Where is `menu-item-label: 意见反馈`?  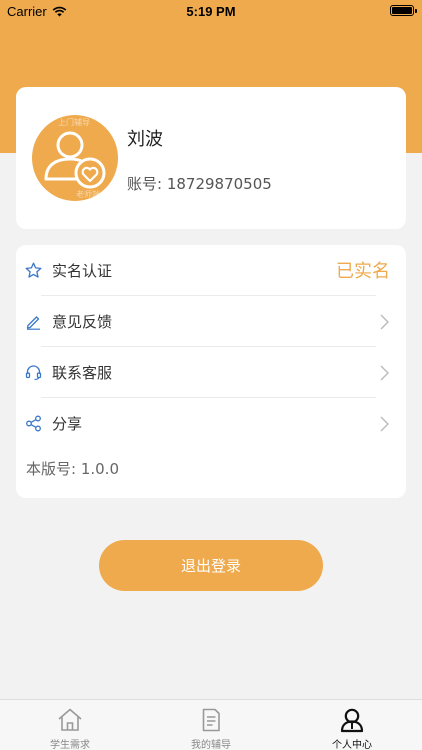
menu-item-label: 意见反馈 is located at coordinates (82, 322).